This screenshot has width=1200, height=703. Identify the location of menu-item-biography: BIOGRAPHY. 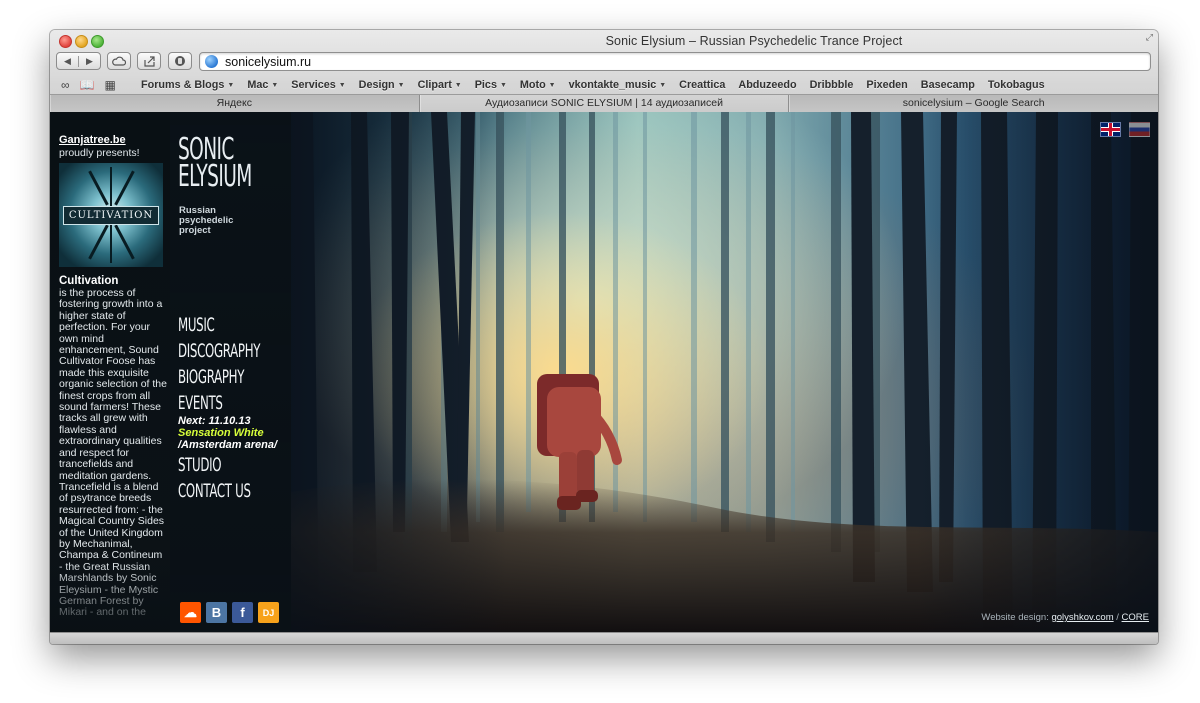
(219, 377).